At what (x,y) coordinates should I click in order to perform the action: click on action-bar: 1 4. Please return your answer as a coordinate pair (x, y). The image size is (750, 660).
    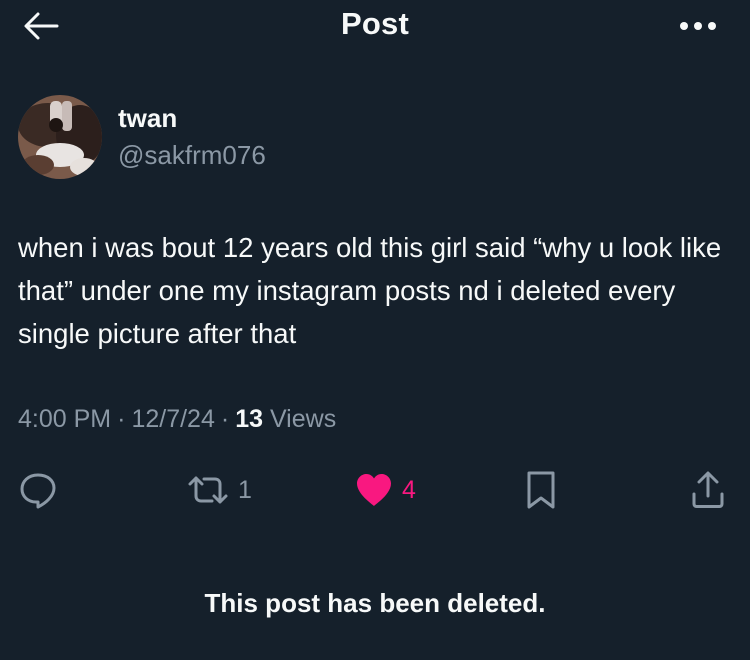
    Looking at the image, I should click on (375, 490).